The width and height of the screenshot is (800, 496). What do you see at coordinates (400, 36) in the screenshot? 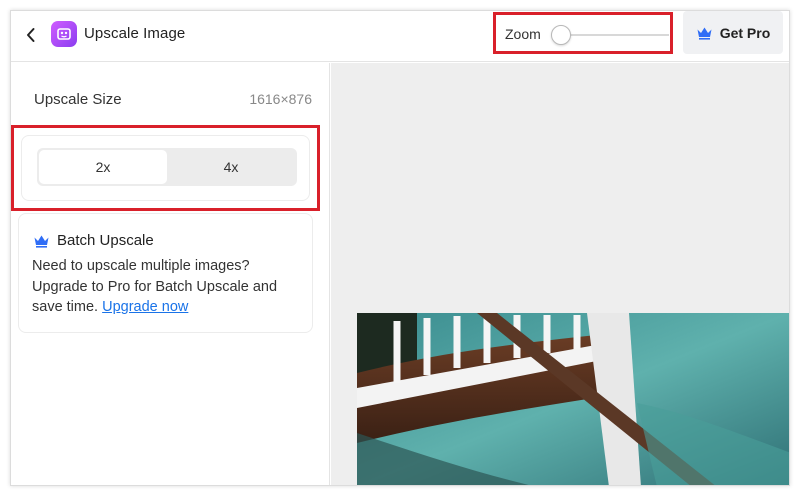
I see `header-bar: Upscale Image Zoom Get Pro` at bounding box center [400, 36].